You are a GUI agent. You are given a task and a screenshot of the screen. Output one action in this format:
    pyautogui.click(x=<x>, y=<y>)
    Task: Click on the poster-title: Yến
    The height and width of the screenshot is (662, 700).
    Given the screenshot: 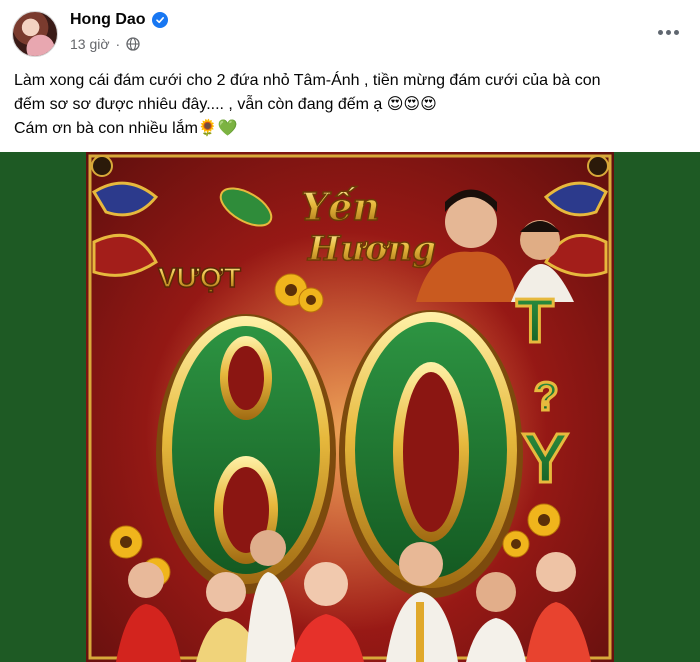 What is the action you would take?
    pyautogui.click(x=340, y=206)
    